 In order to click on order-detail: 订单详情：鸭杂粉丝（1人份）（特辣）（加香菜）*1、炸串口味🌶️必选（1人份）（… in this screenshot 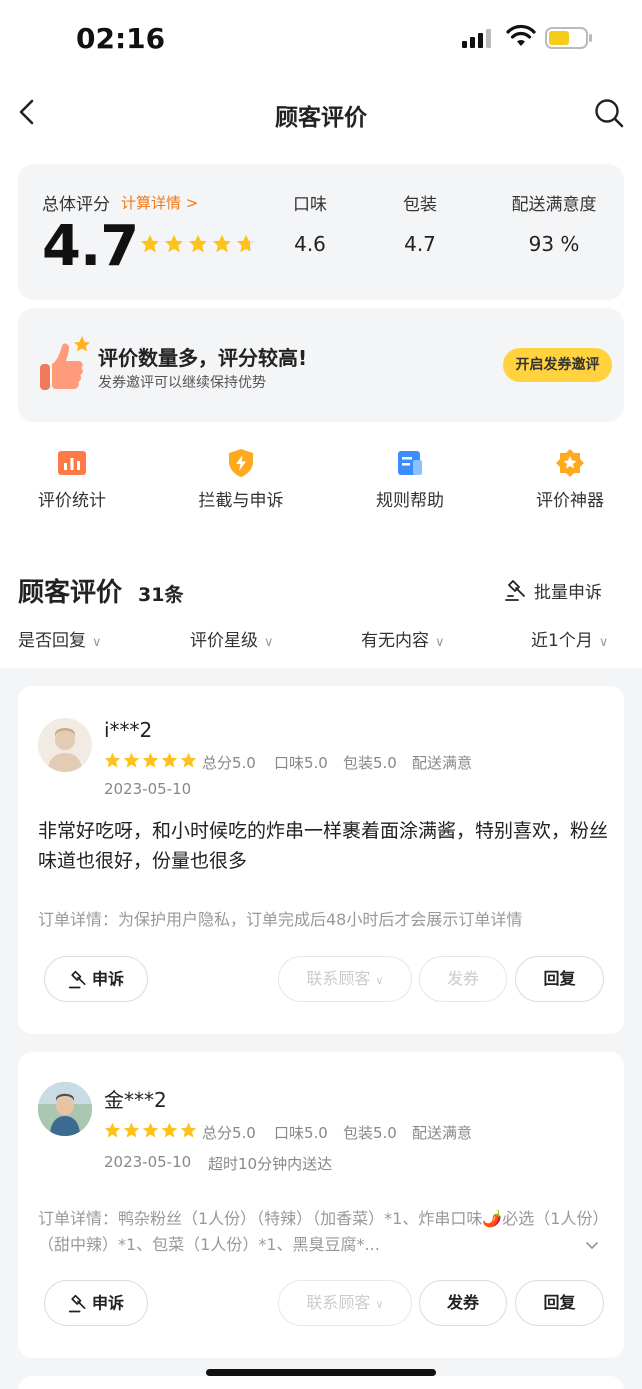, I will do `click(319, 1231)`.